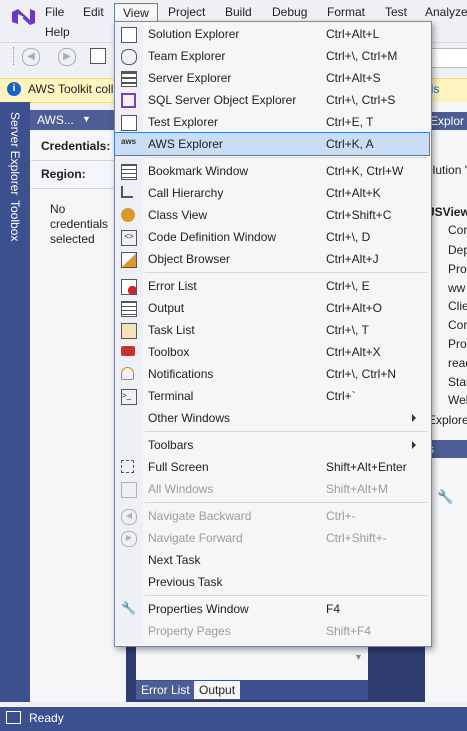 The image size is (467, 731). I want to click on status-icon, so click(13, 717).